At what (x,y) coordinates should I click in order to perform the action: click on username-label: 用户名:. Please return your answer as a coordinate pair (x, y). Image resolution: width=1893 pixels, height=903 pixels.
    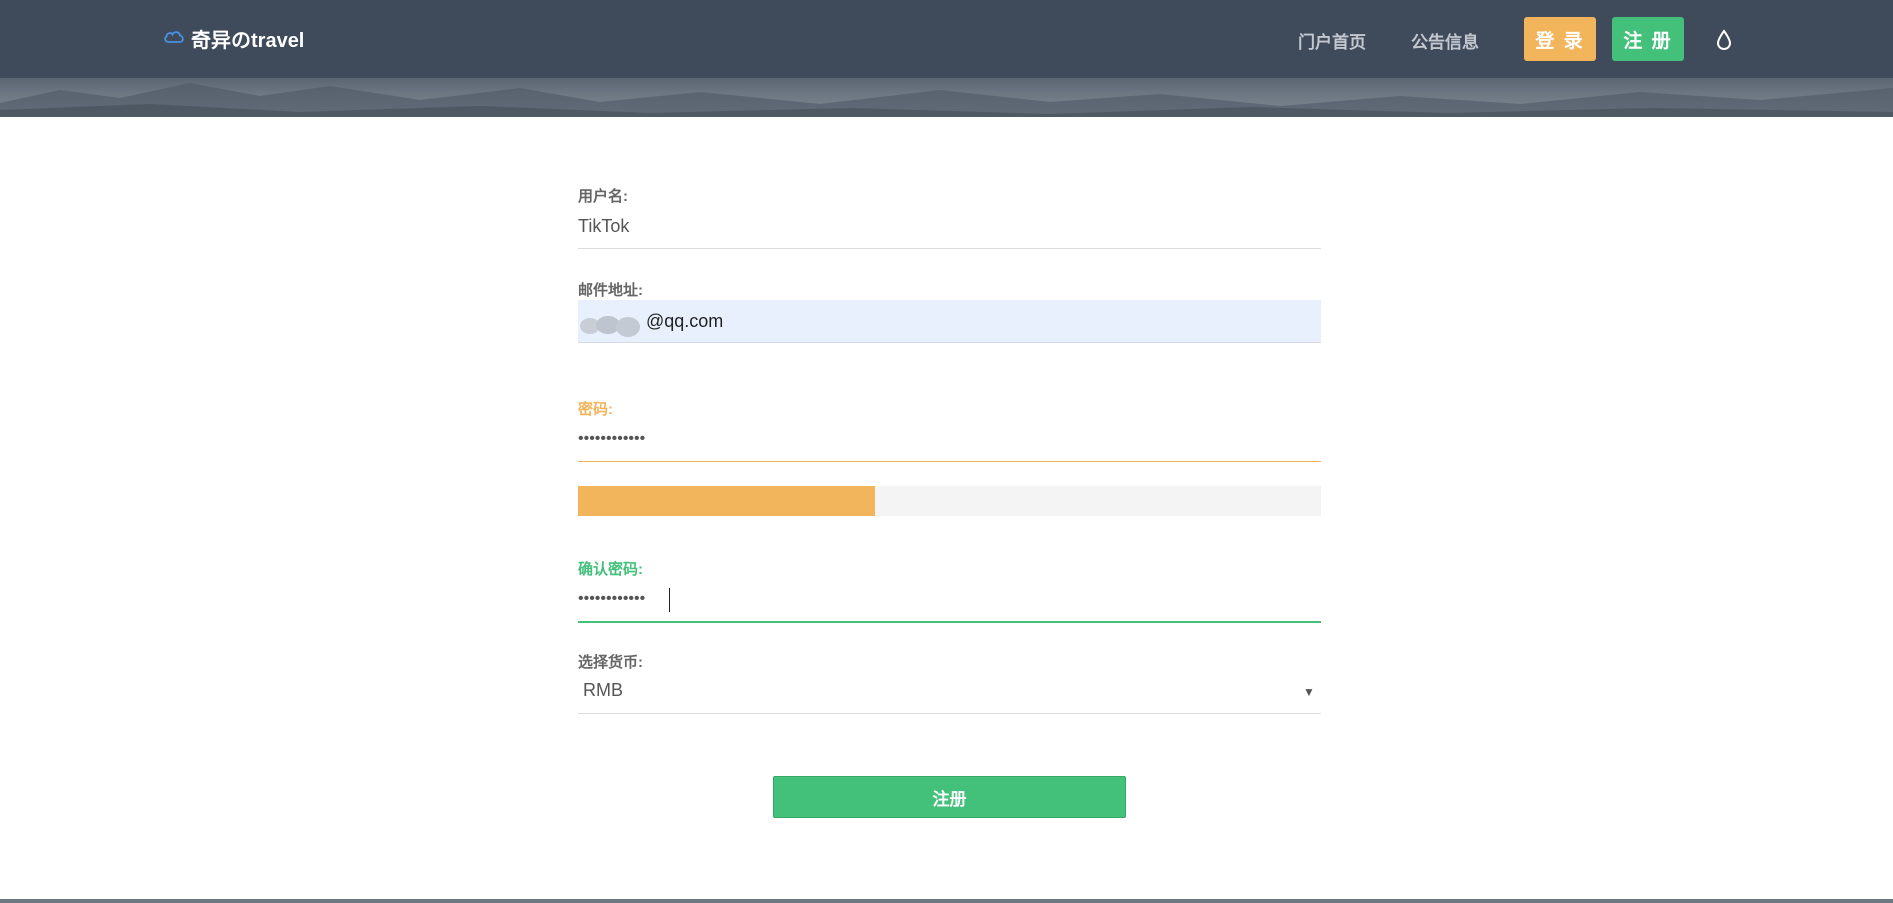
    Looking at the image, I should click on (603, 196).